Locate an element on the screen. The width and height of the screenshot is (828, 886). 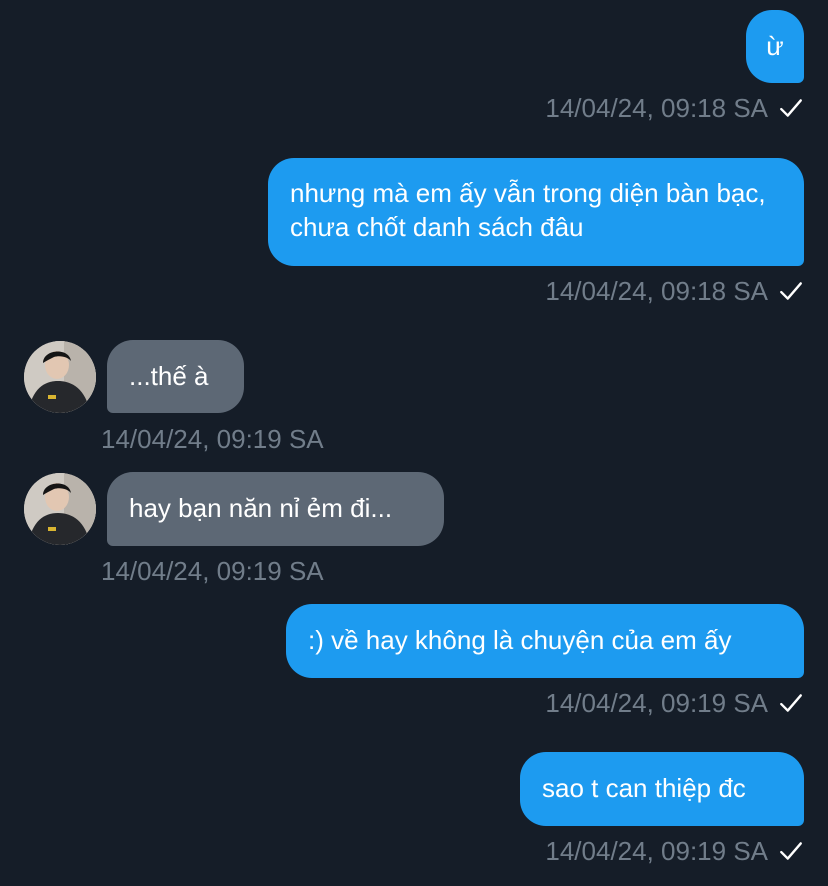
message-bubble-outgoing: sao t can thiệp đc is located at coordinates (662, 789).